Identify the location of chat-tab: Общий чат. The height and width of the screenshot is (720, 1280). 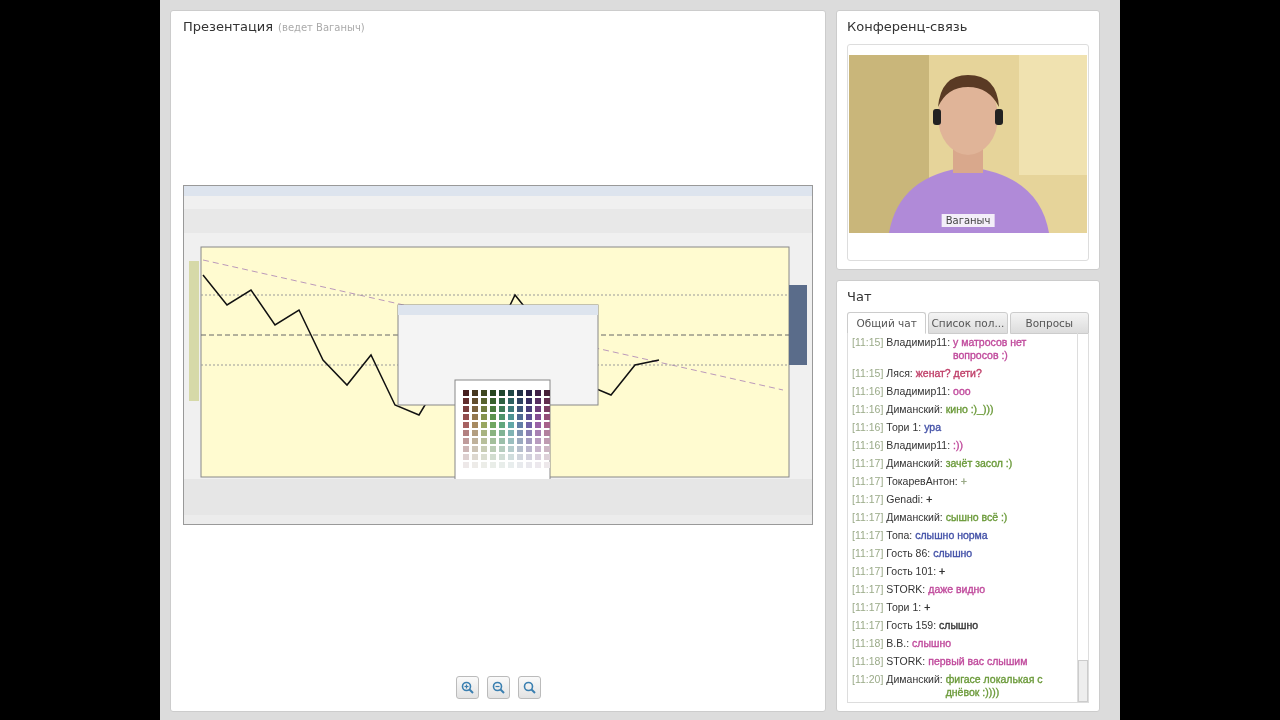
(887, 323).